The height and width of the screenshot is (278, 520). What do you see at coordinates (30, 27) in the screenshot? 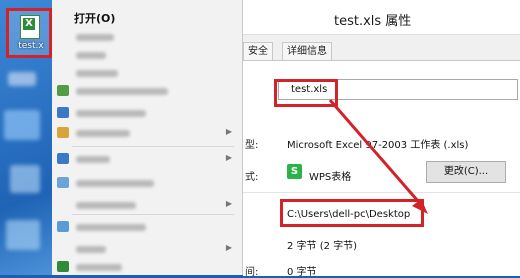
I see `excel-file-icon: X` at bounding box center [30, 27].